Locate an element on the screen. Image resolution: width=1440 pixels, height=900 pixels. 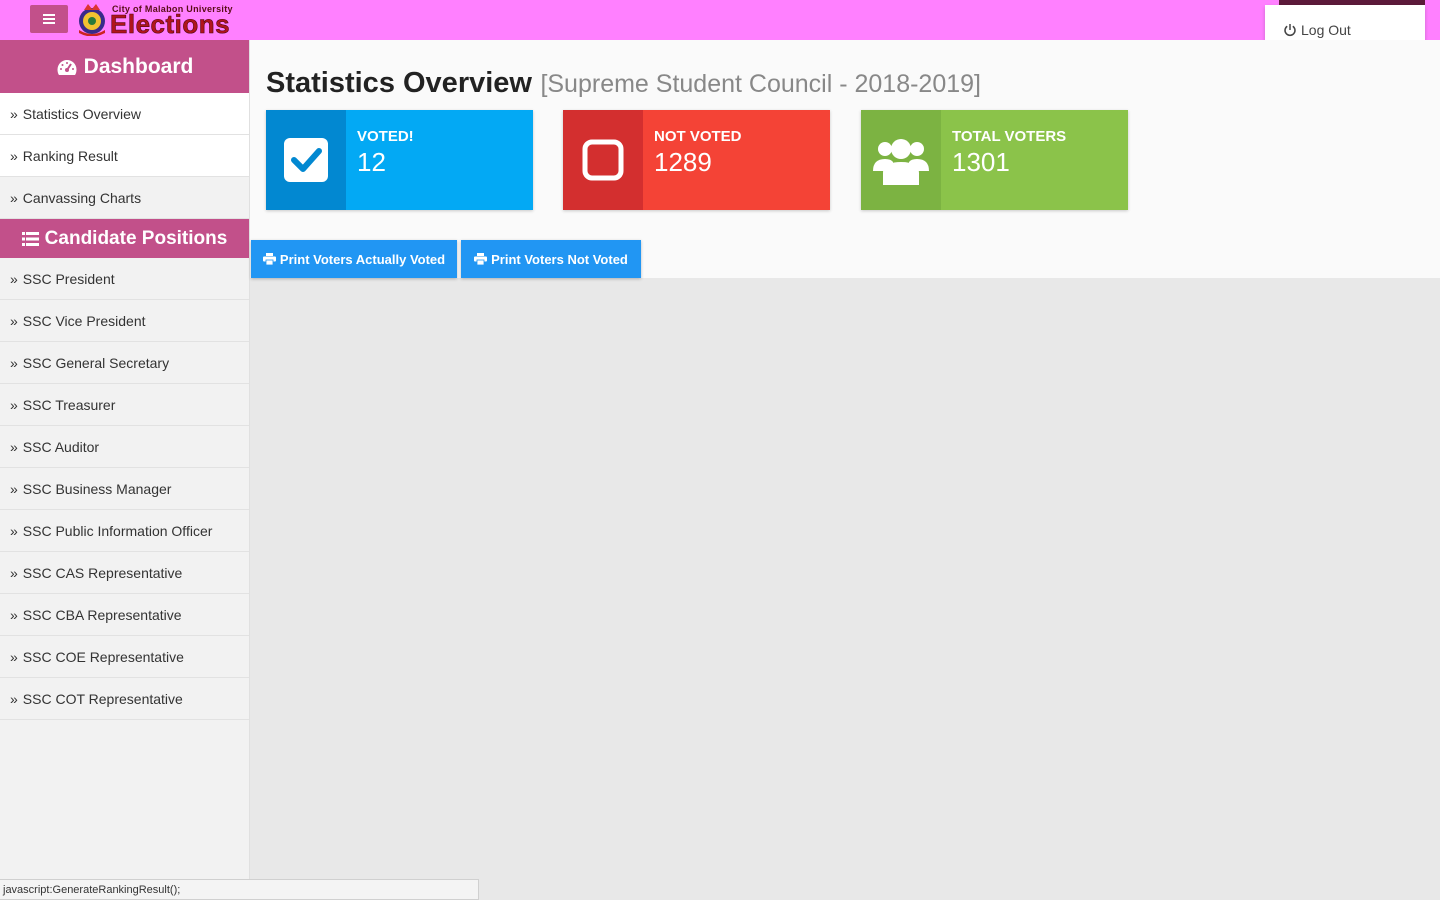
sidebar-item-label: Canvassing Charts is located at coordinates (82, 197).